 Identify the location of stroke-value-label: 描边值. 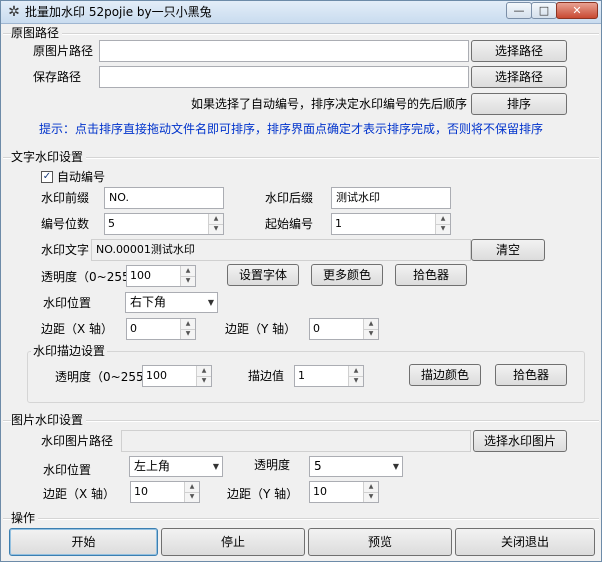
(266, 376).